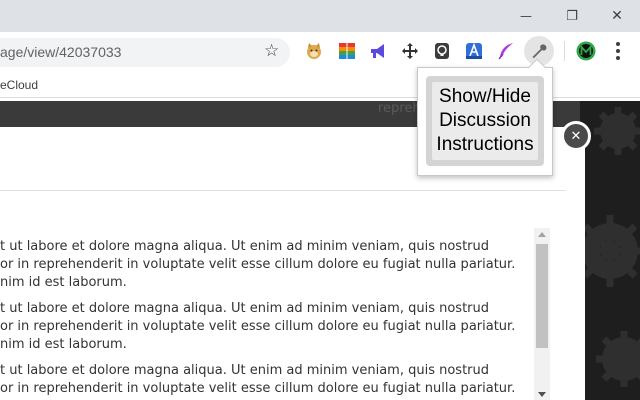  What do you see at coordinates (60, 52) in the screenshot?
I see `address-bar-url: age/view/42037033` at bounding box center [60, 52].